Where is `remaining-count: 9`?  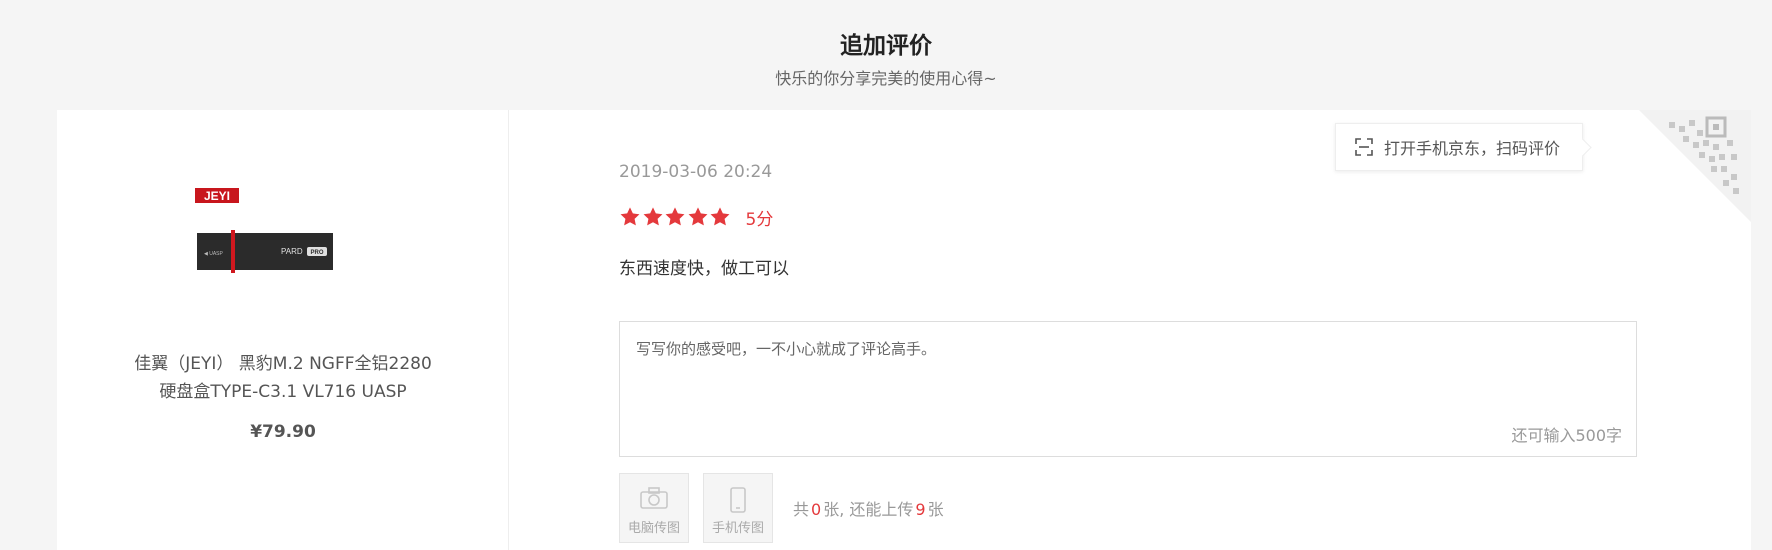 remaining-count: 9 is located at coordinates (920, 509).